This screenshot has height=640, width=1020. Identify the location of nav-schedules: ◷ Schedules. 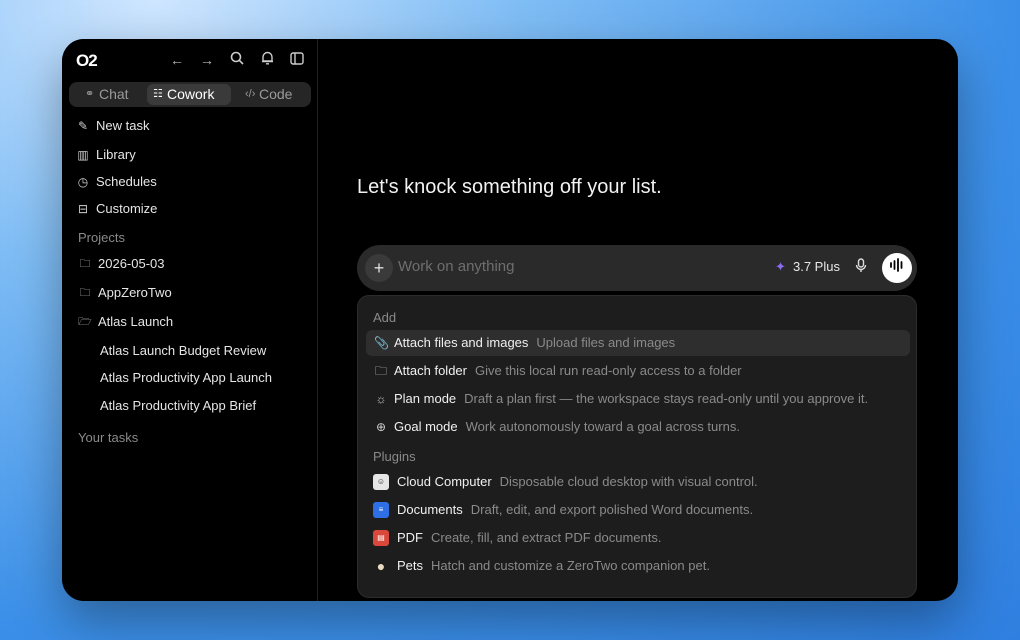
(191, 182).